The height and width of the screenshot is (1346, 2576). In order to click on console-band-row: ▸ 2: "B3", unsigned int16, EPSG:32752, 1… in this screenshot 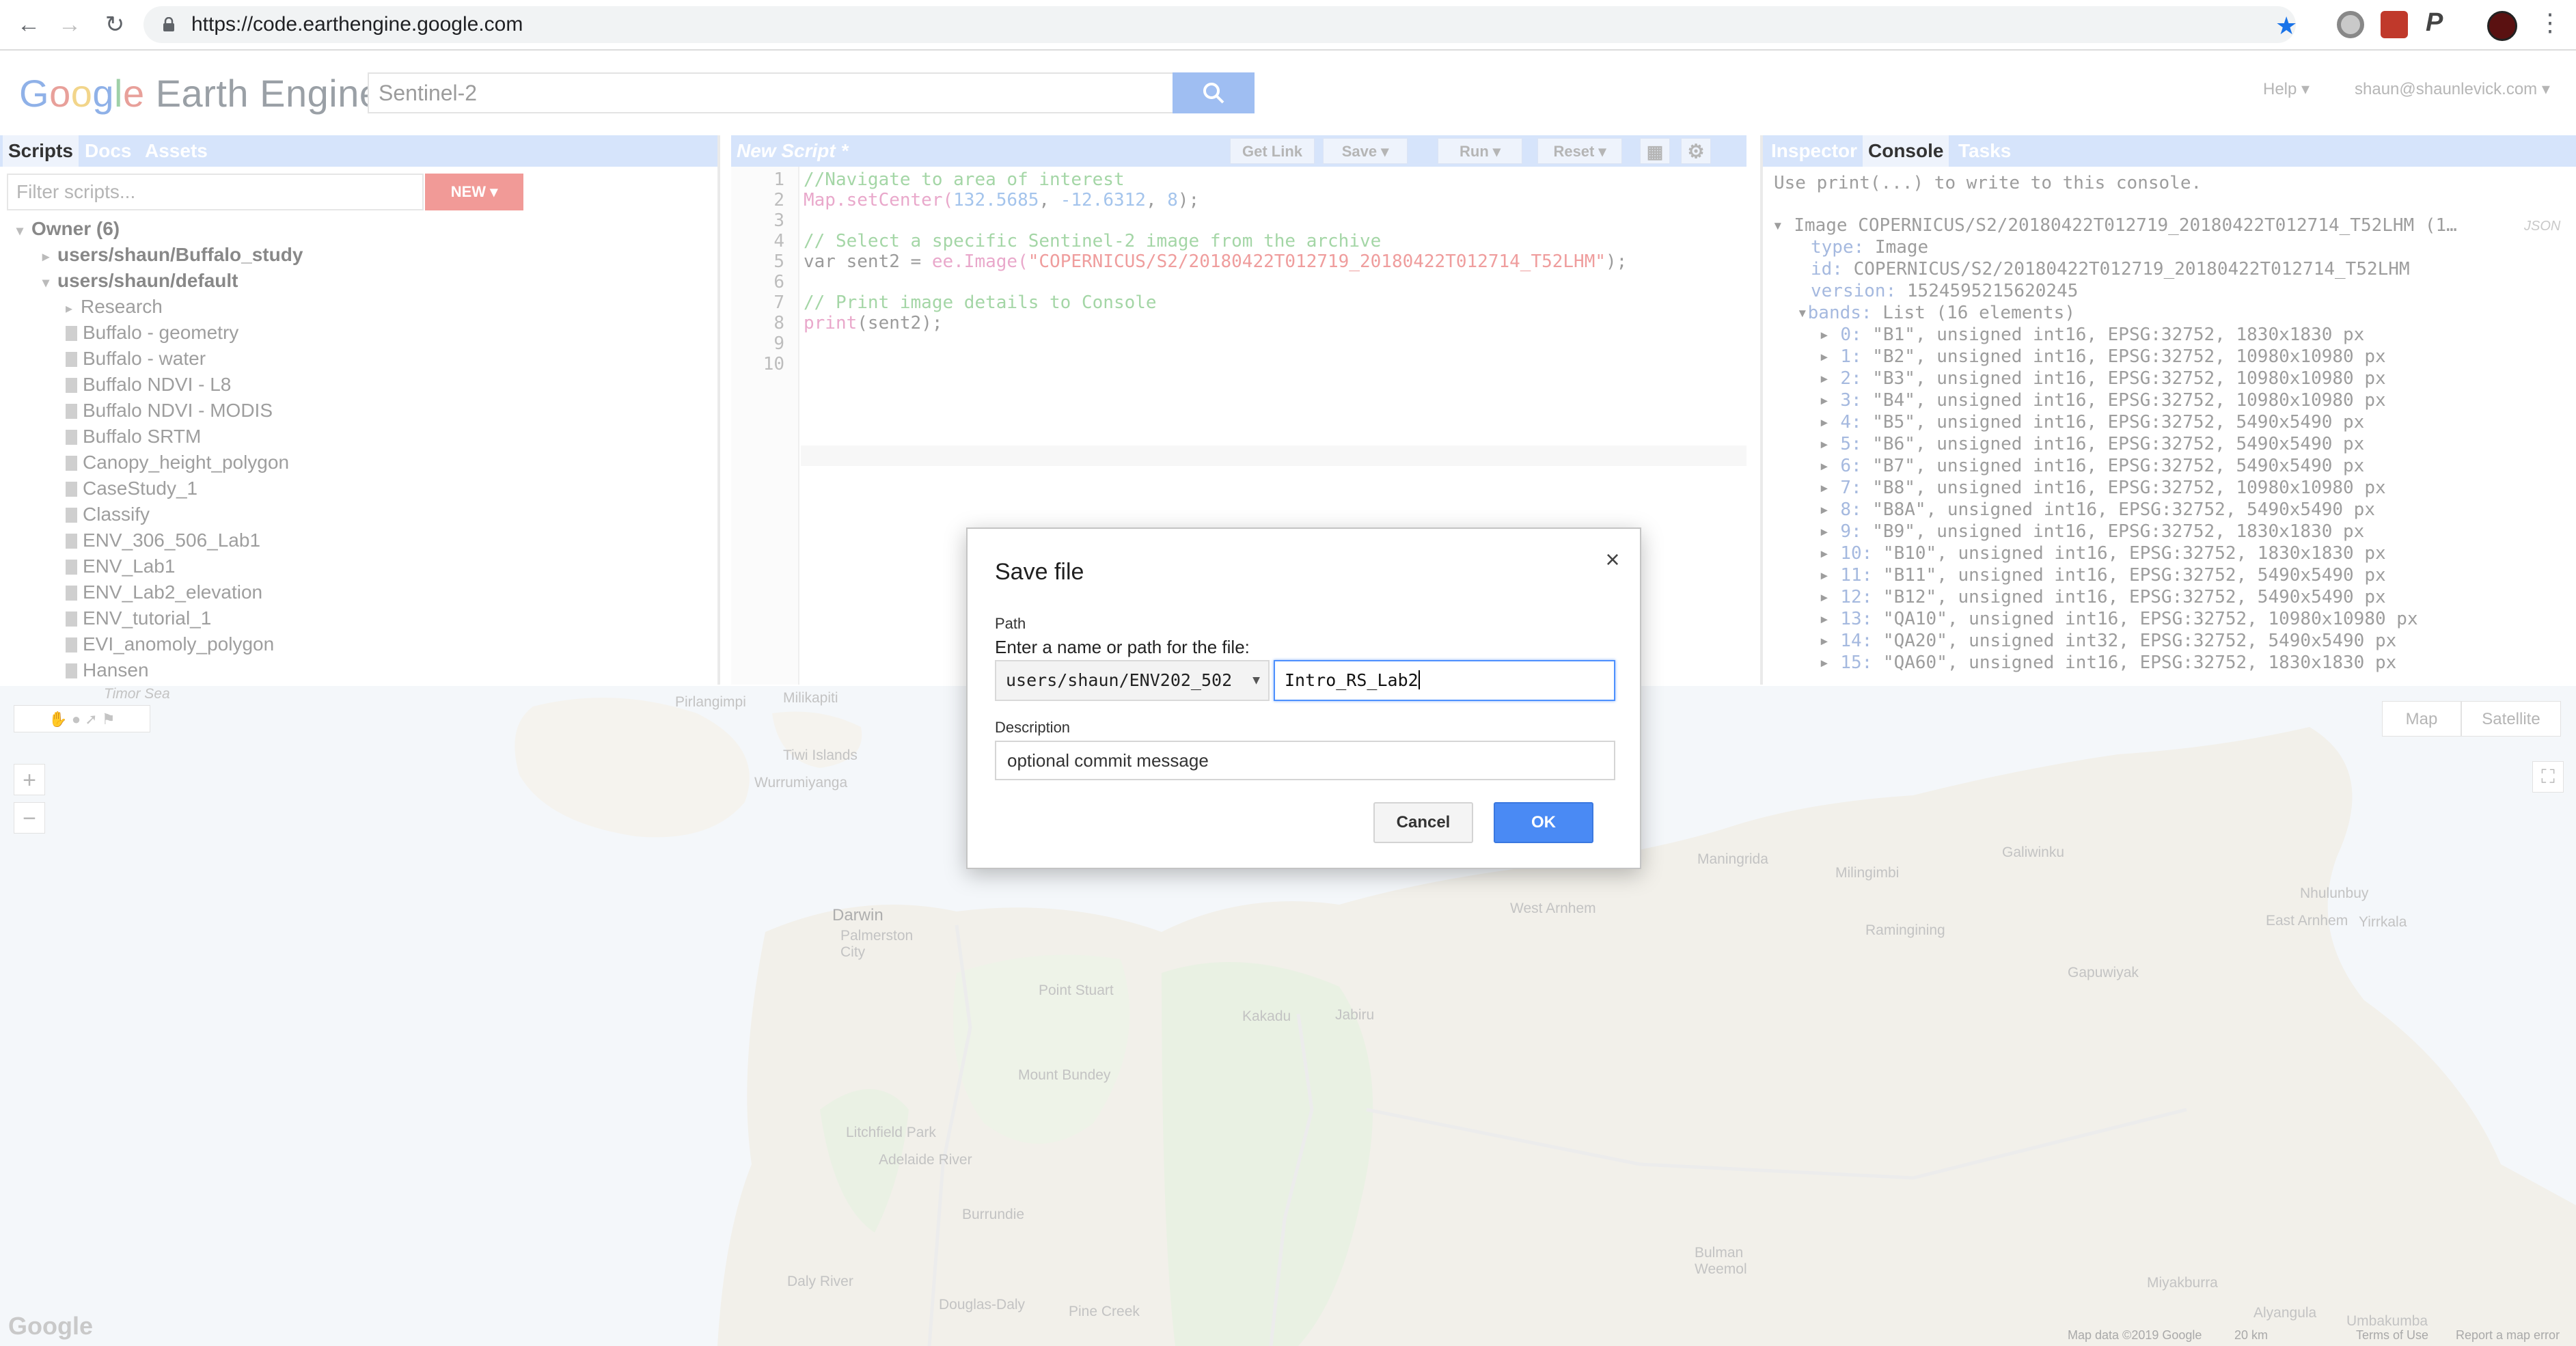, I will do `click(2102, 378)`.